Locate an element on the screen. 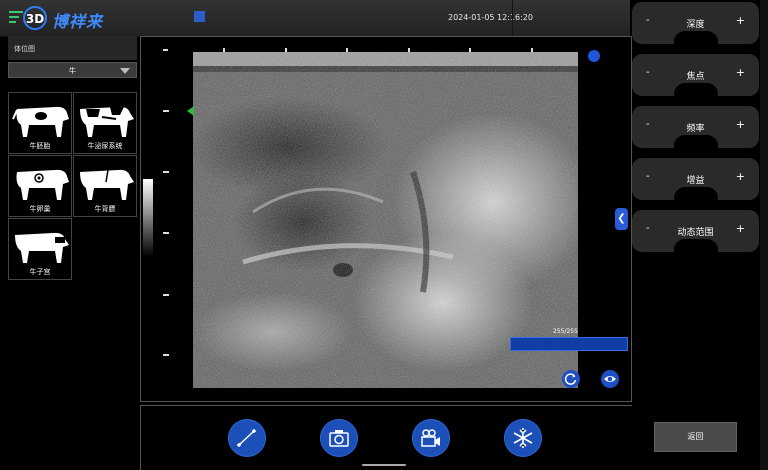 The height and width of the screenshot is (470, 768). save-icon is located at coordinates (199, 16).